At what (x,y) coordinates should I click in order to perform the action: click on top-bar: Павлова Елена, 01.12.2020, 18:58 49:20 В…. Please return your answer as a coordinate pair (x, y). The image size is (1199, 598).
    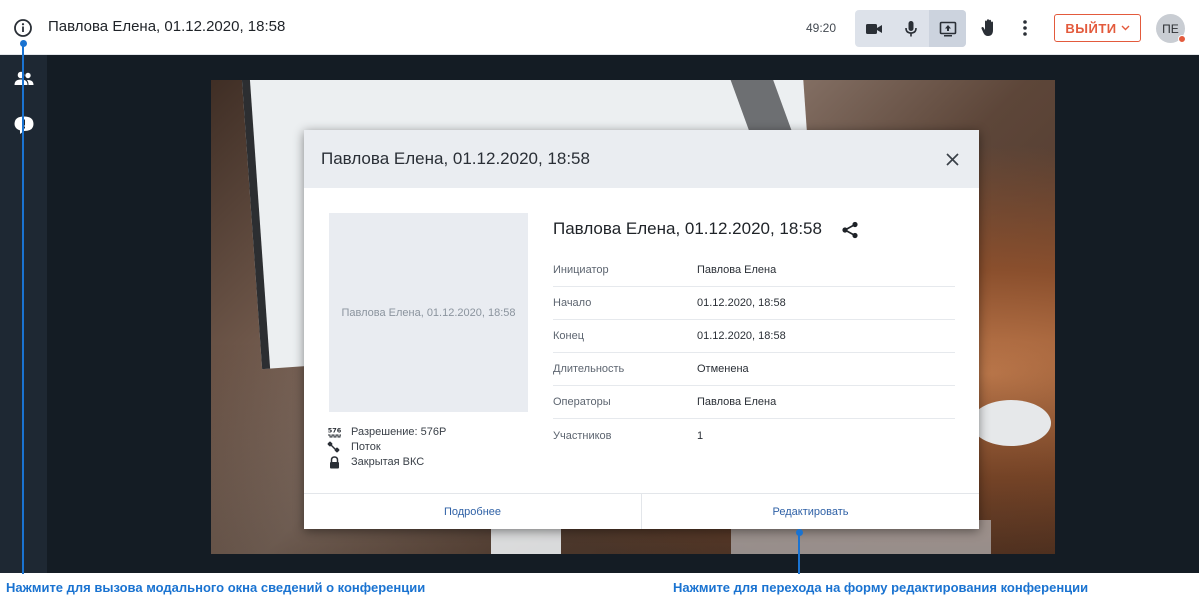
    Looking at the image, I should click on (599, 27).